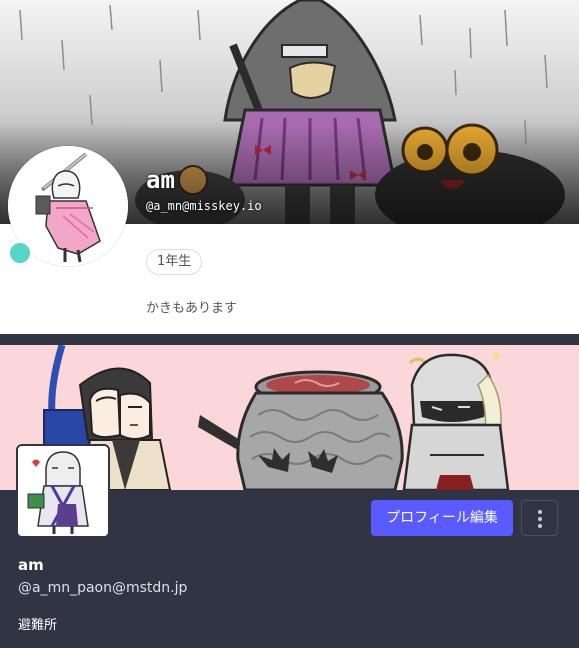 This screenshot has width=579, height=648. Describe the element at coordinates (540, 512) in the screenshot. I see `vertical-ellipsis-icon` at that location.